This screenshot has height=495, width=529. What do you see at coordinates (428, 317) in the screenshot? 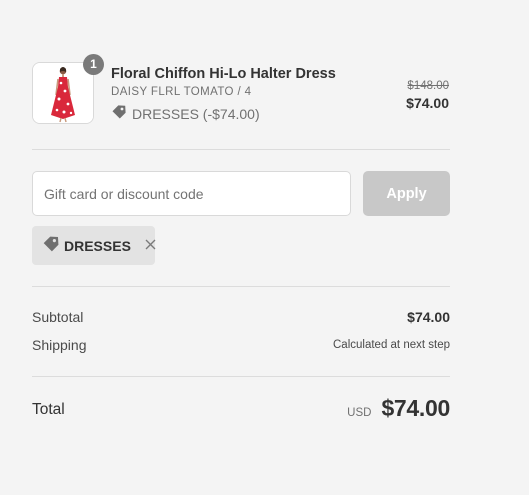
I see `subtotal-value: $74.00` at bounding box center [428, 317].